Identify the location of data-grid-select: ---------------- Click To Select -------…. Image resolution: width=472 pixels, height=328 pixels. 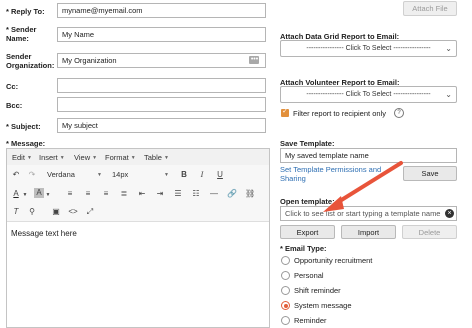
(368, 48).